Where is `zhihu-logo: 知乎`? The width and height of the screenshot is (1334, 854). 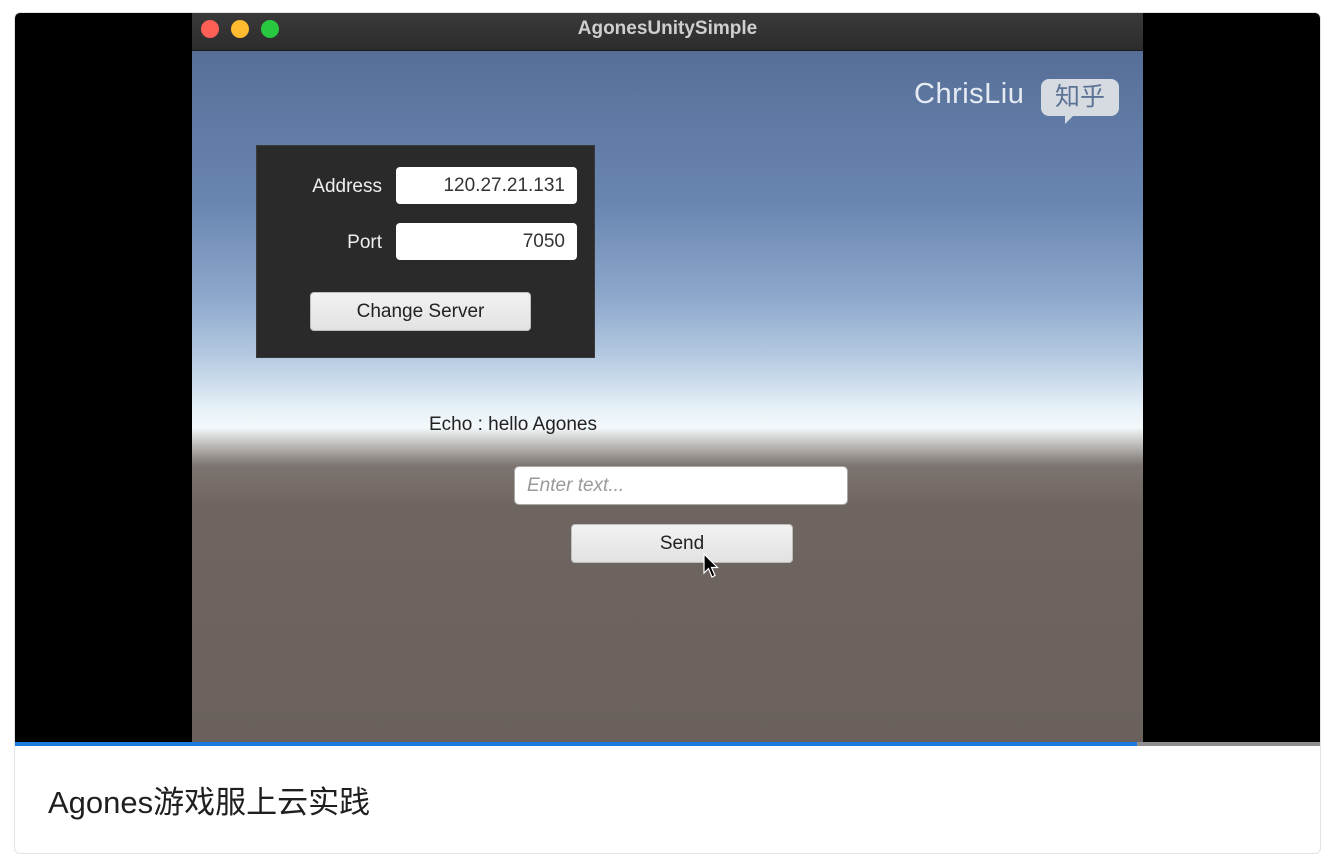
zhihu-logo: 知乎 is located at coordinates (1080, 101).